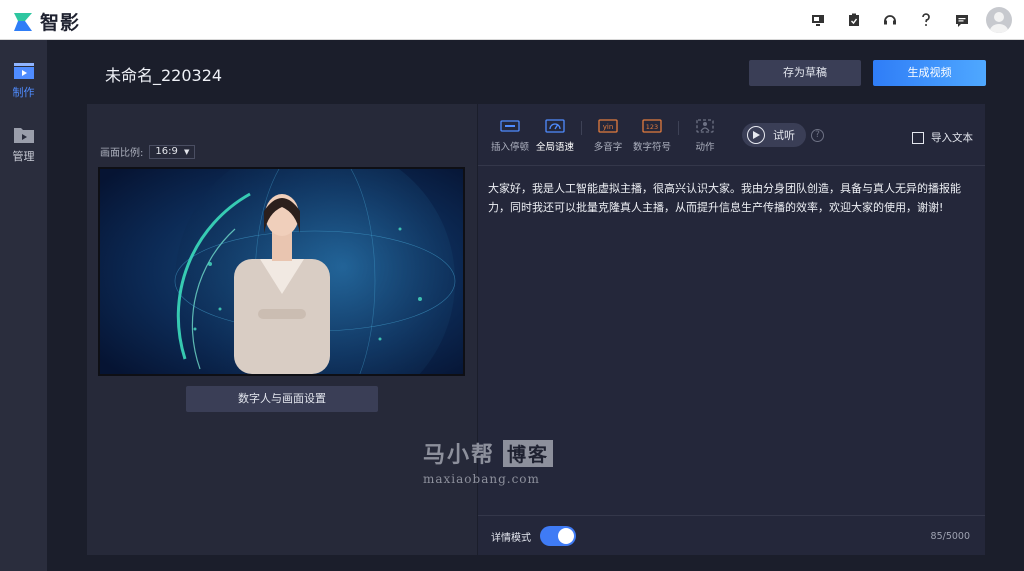 The height and width of the screenshot is (571, 1024). I want to click on top-icon-bar, so click(906, 20).